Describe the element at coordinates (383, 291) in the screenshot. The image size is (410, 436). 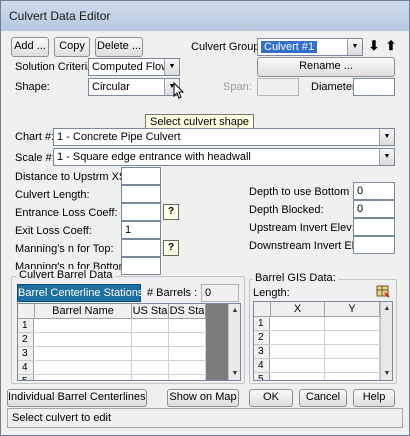
I see `table-edit-icon` at that location.